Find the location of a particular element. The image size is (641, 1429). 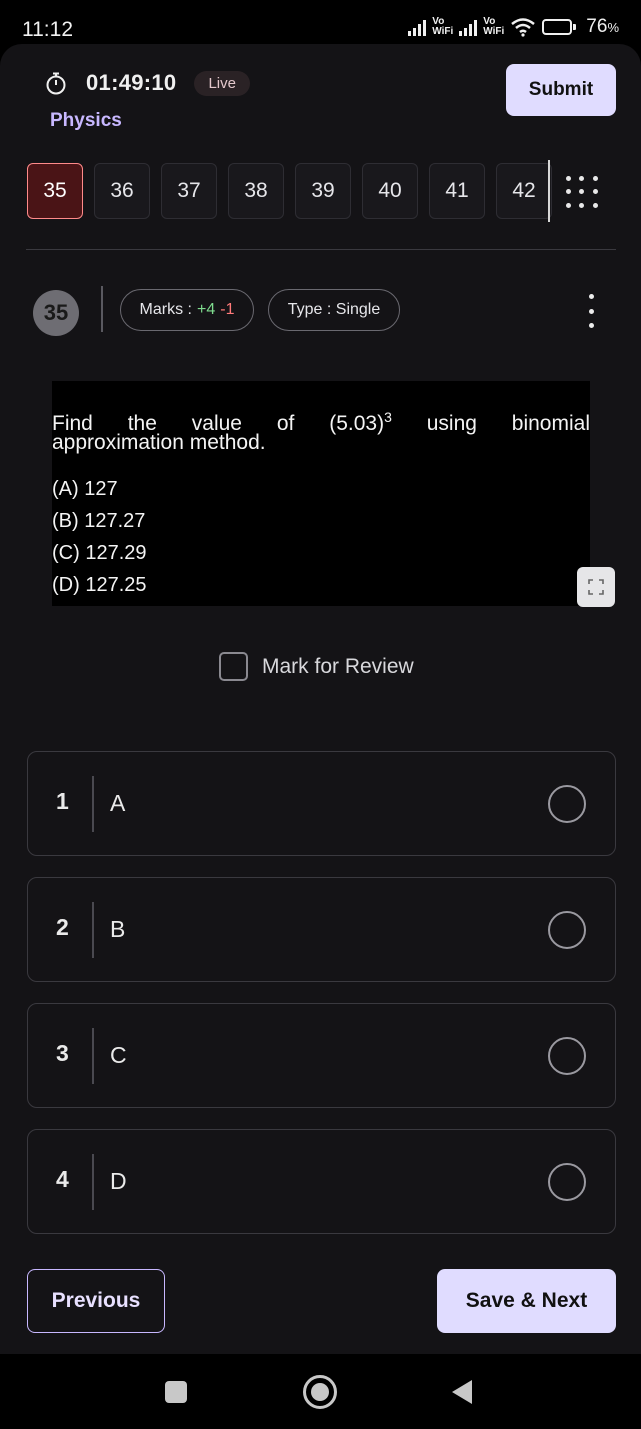

choice-number: 3 is located at coordinates (62, 1053).